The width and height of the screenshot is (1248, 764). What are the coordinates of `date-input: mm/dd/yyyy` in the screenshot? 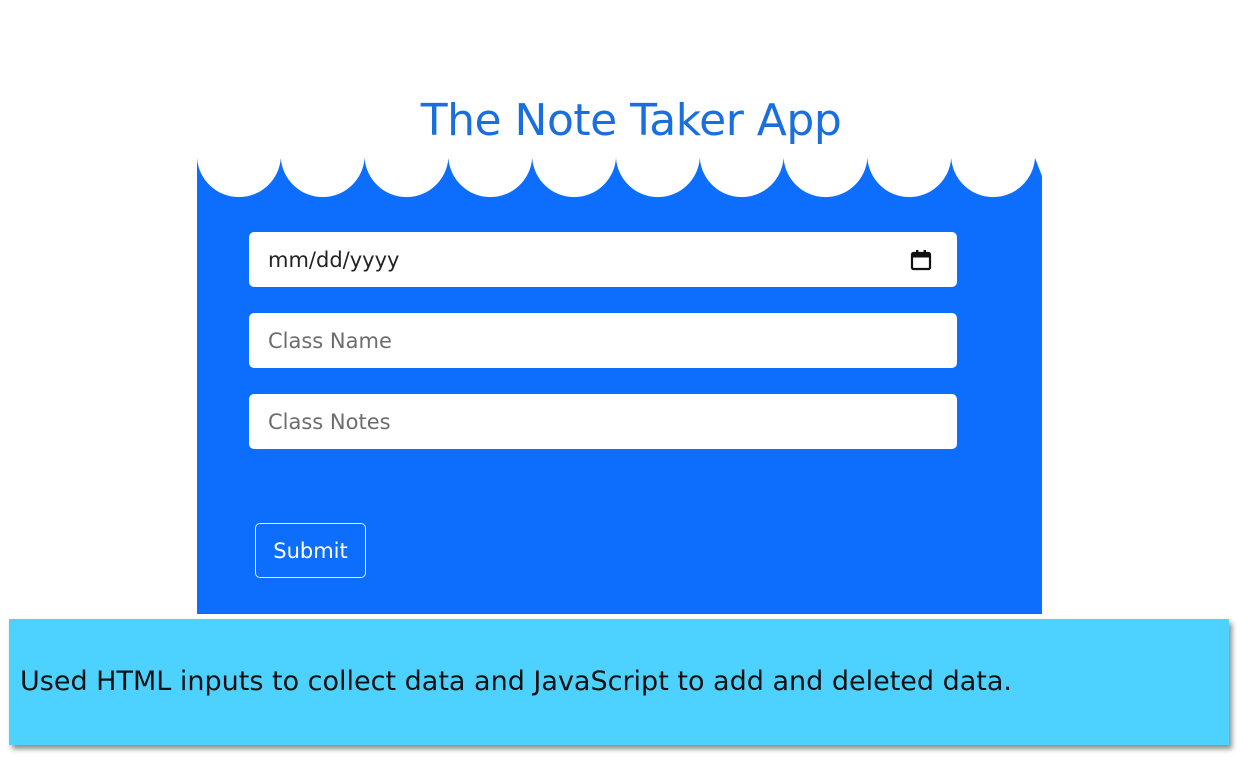 It's located at (603, 259).